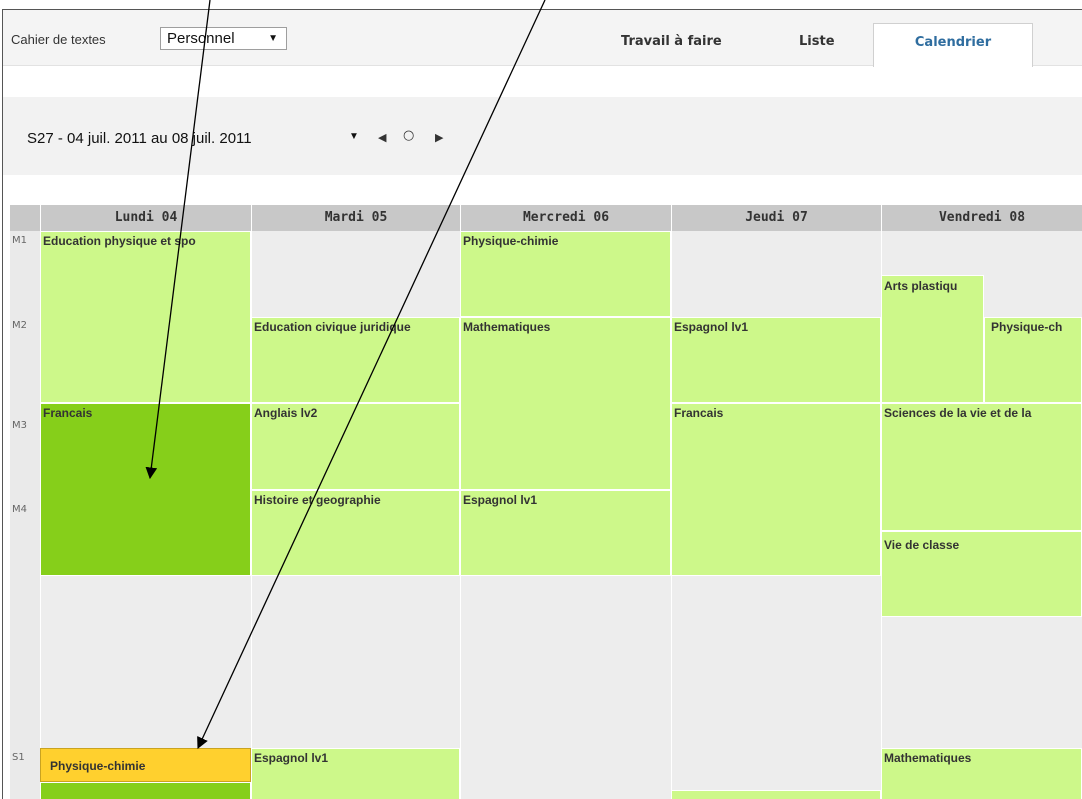  I want to click on slot-column: M1 M2 M3 M4 S1, so click(25, 515).